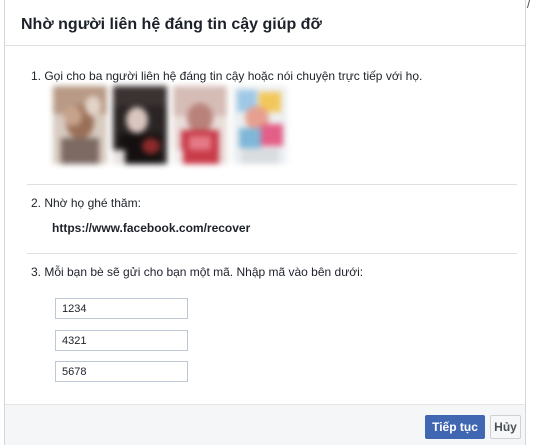  What do you see at coordinates (505, 427) in the screenshot?
I see `cancel-button: Hủy` at bounding box center [505, 427].